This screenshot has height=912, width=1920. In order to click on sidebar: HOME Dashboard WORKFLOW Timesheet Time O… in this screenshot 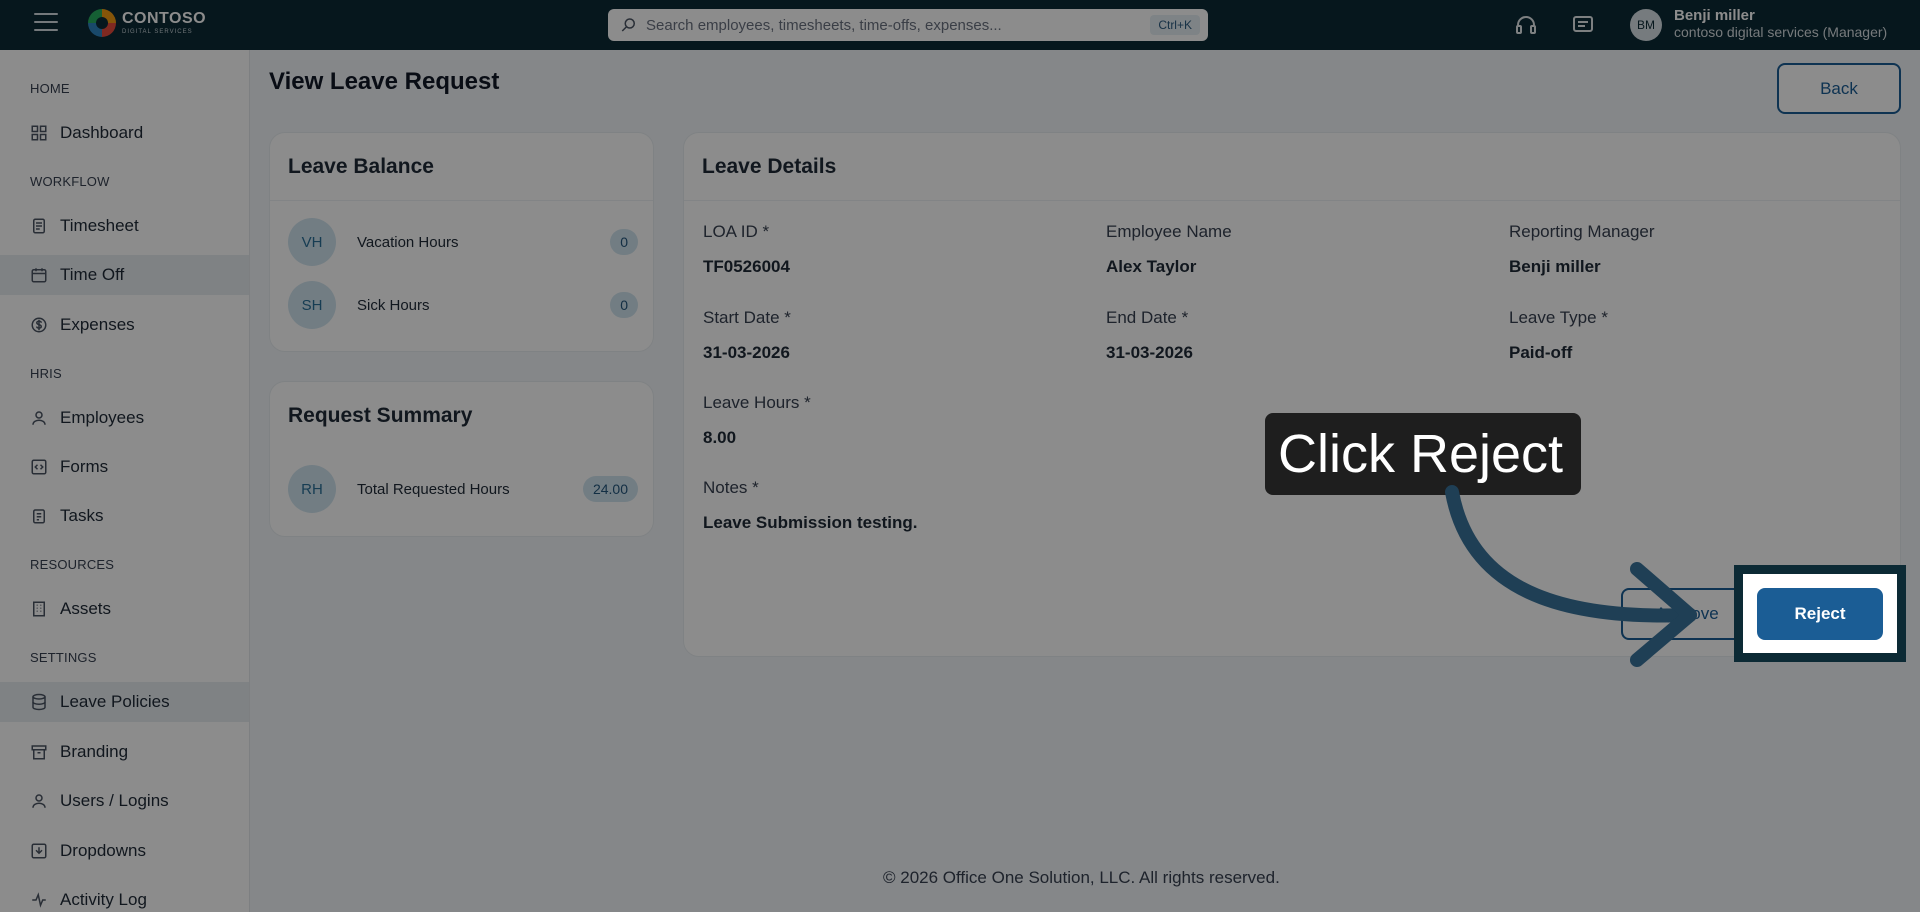, I will do `click(125, 481)`.